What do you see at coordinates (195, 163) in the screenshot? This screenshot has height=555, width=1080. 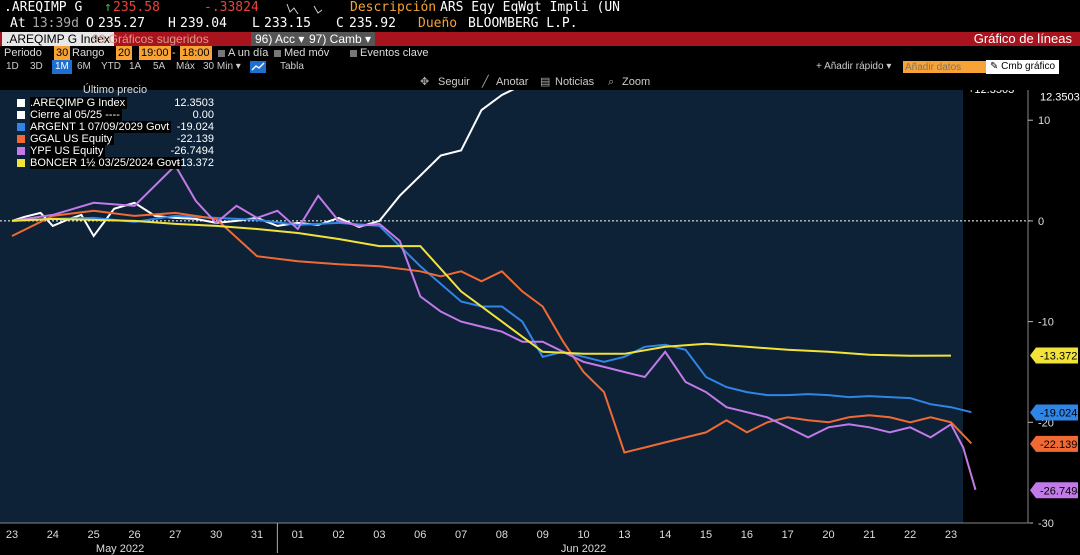 I see `legend-value: -13.372` at bounding box center [195, 163].